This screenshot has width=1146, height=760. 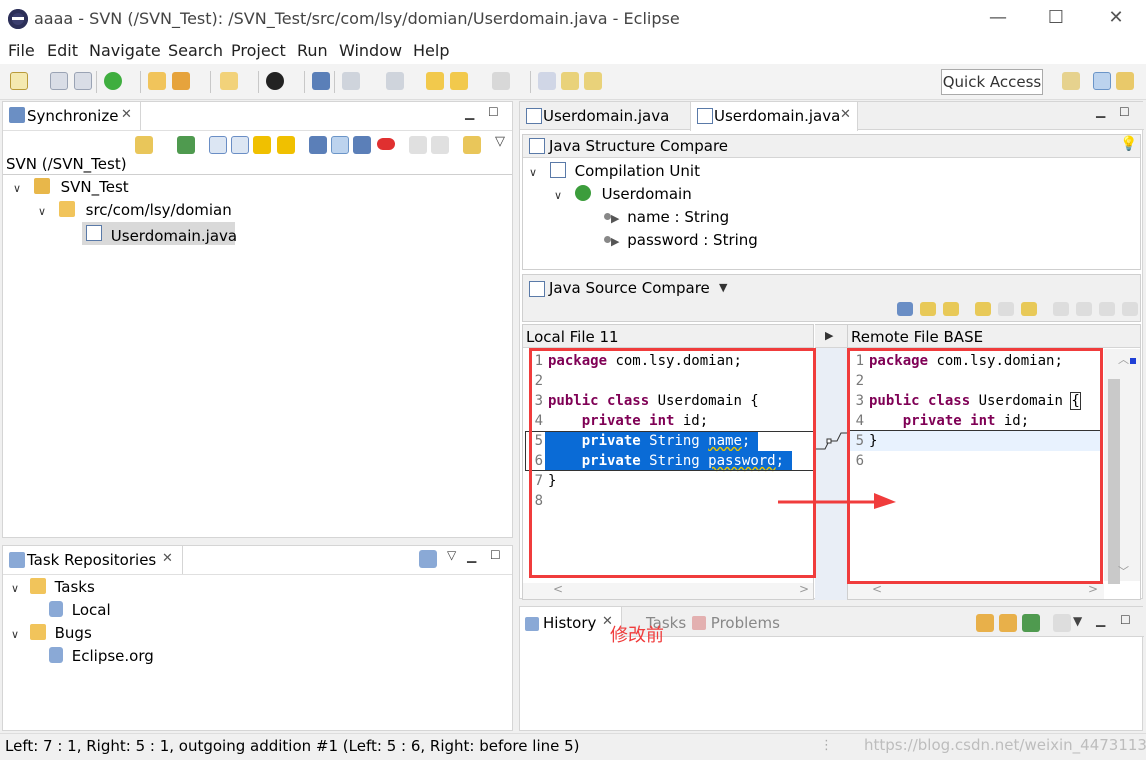 What do you see at coordinates (501, 81) in the screenshot?
I see `forward-icon` at bounding box center [501, 81].